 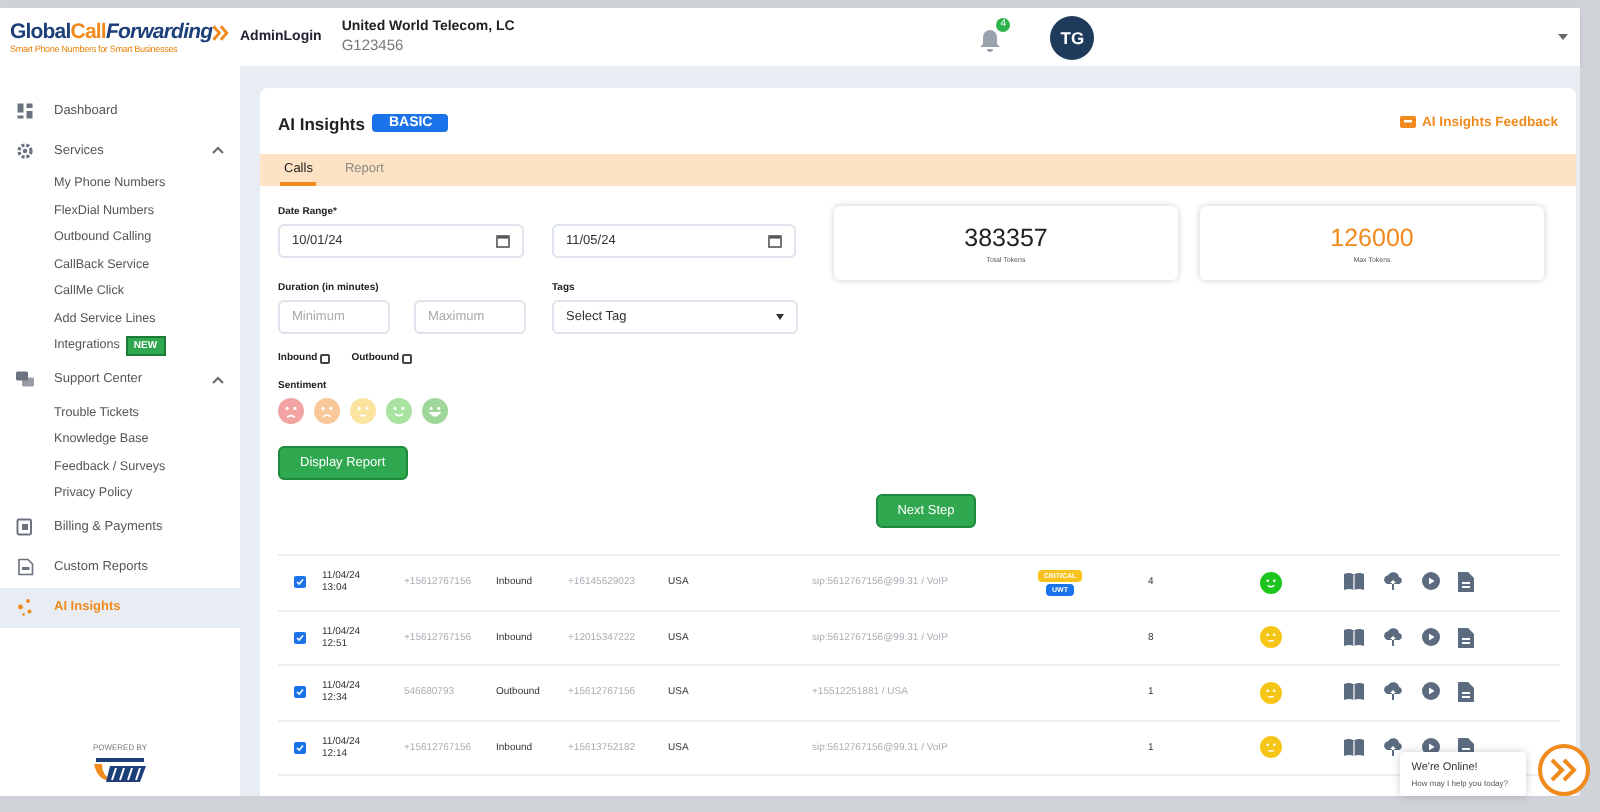 What do you see at coordinates (25, 110) in the screenshot?
I see `dashboard-icon` at bounding box center [25, 110].